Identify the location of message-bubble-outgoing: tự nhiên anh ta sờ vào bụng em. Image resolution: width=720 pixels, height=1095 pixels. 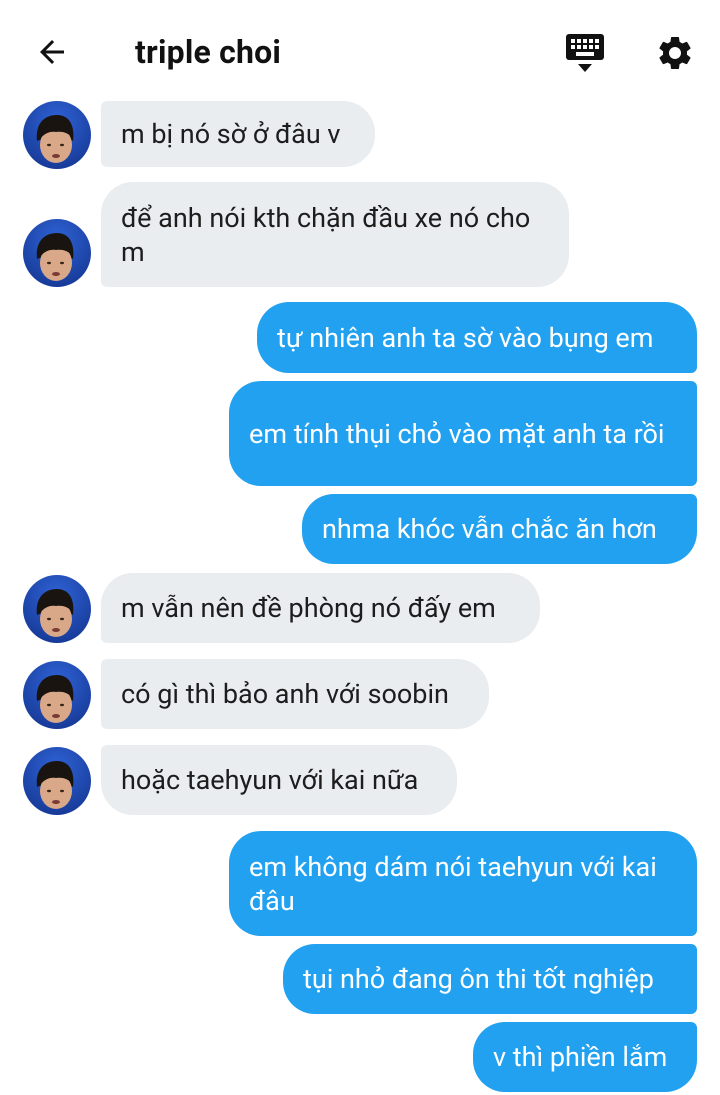
(477, 337).